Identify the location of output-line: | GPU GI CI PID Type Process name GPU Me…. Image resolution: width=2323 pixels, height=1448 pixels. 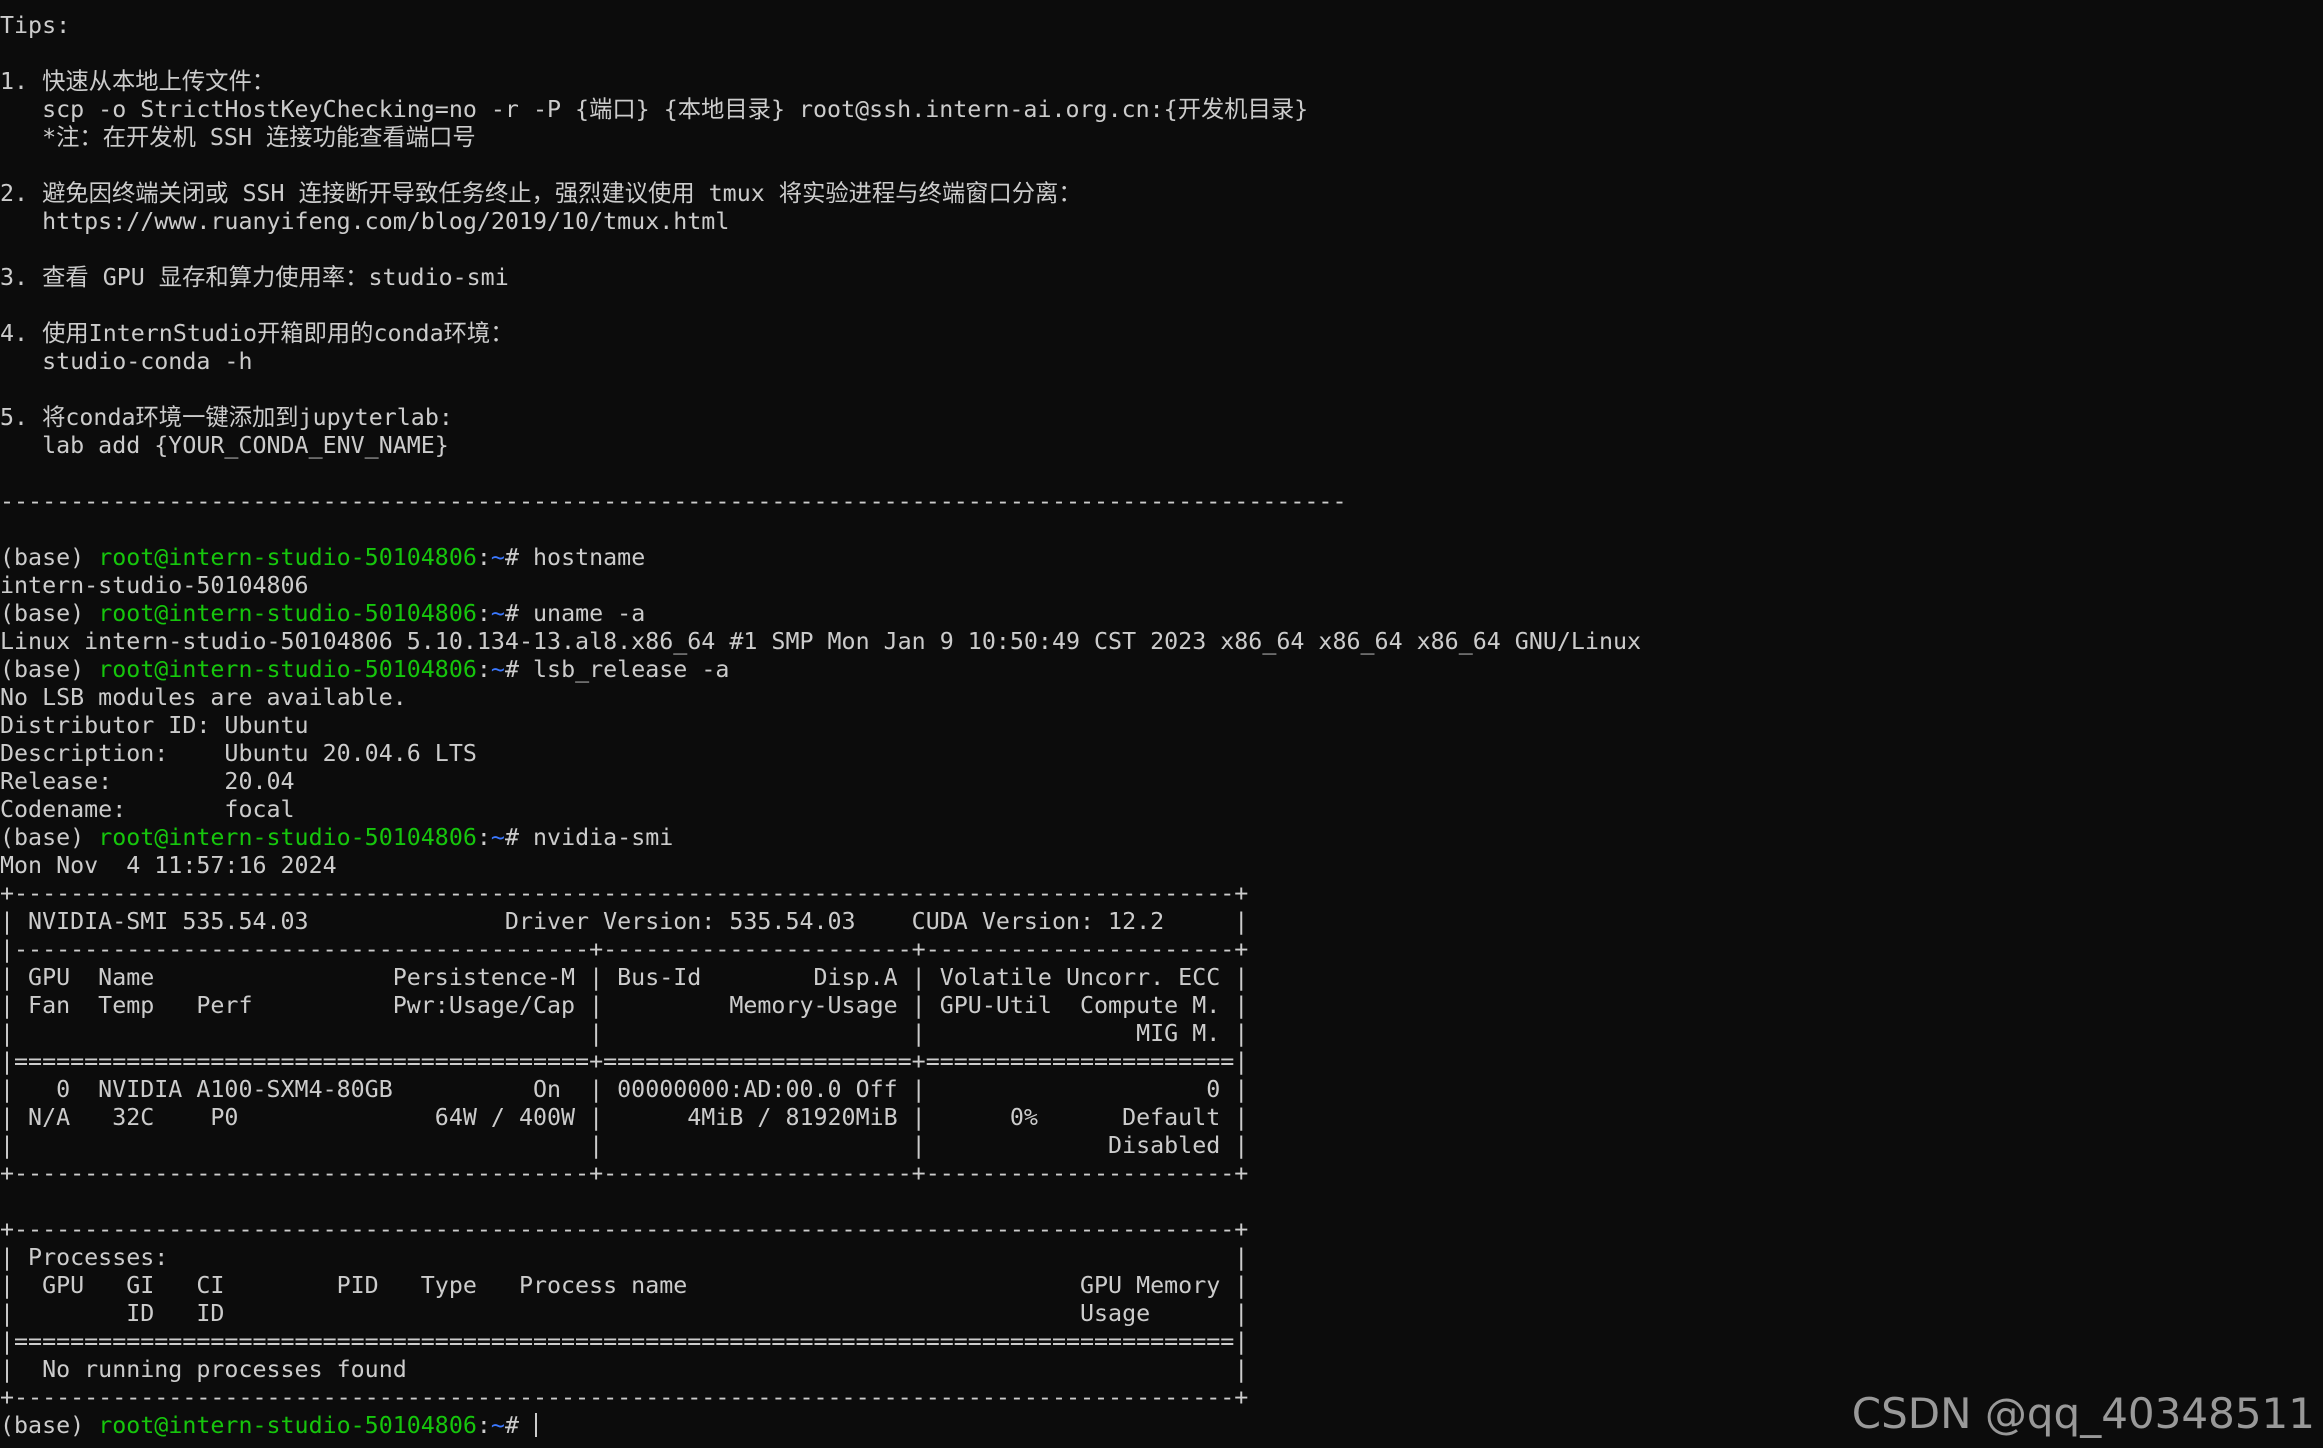
(624, 1285).